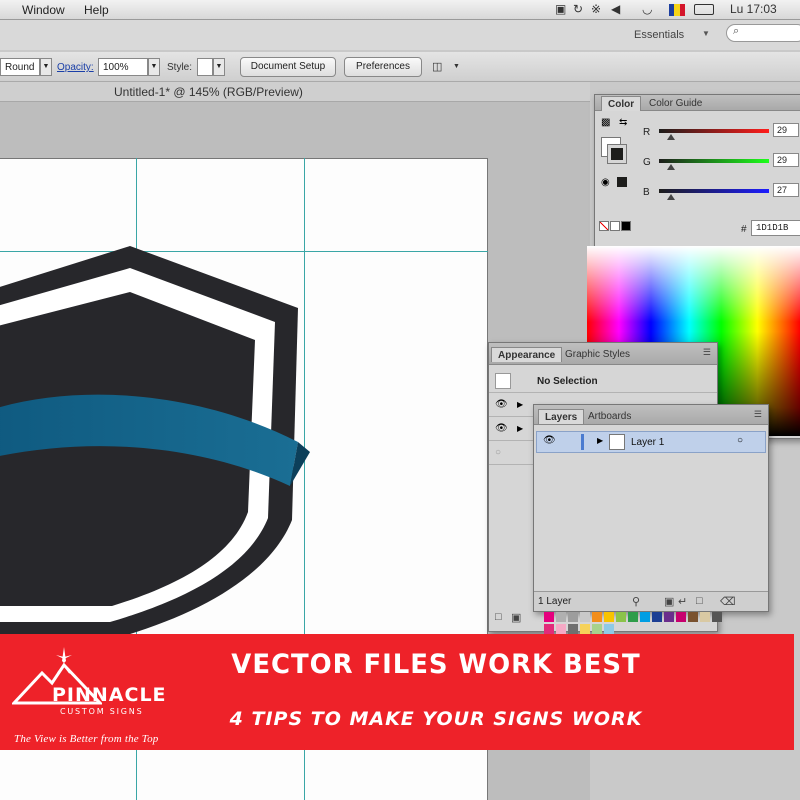 The width and height of the screenshot is (800, 800). What do you see at coordinates (75, 67) in the screenshot?
I see `opacity-label: Opacity:` at bounding box center [75, 67].